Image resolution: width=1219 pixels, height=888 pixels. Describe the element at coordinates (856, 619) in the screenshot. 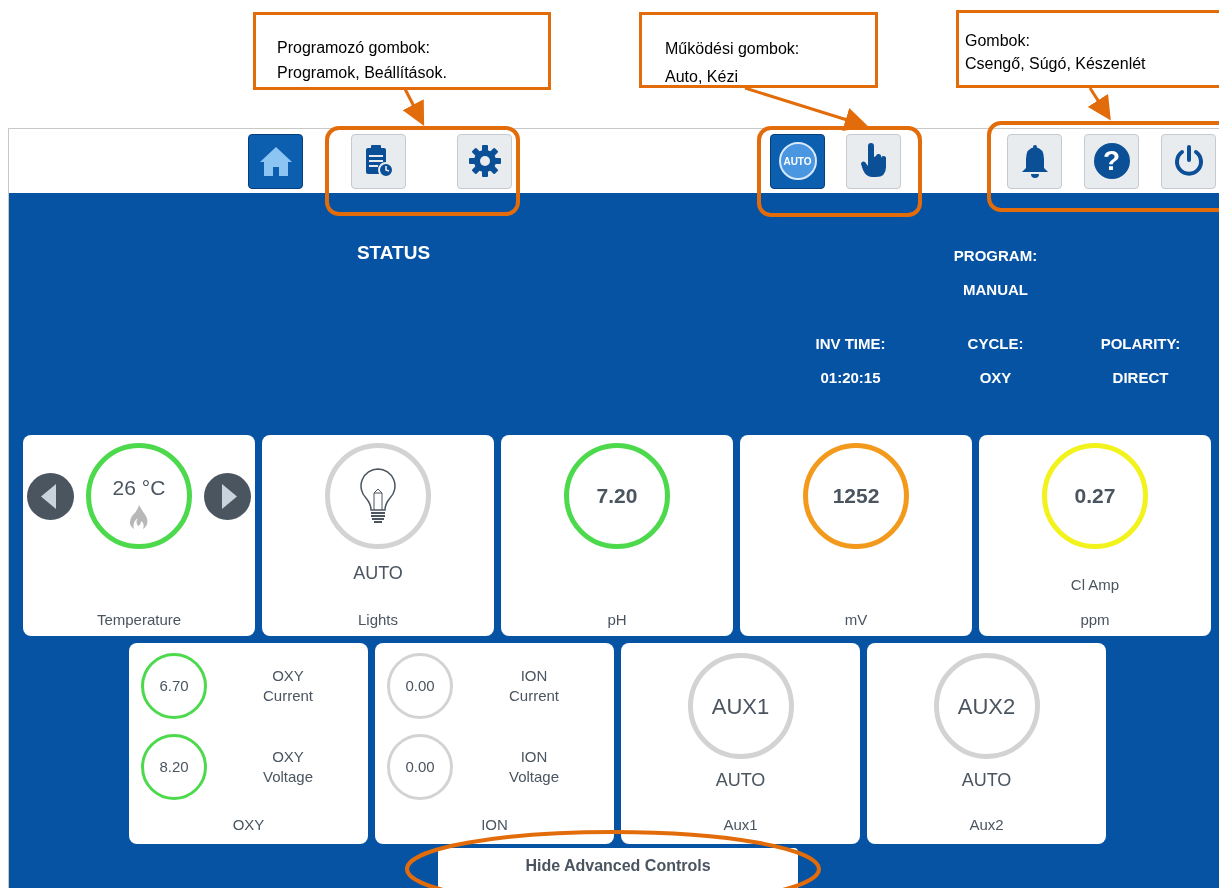

I see `card-label: mV` at that location.